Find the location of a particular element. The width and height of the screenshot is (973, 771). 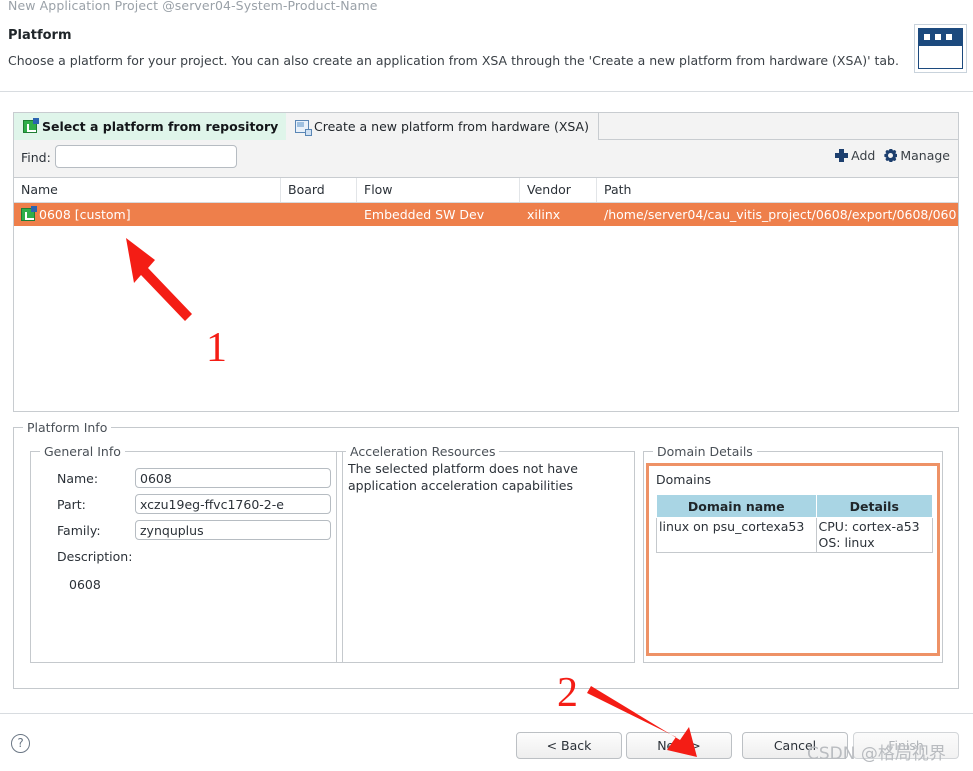

family-label: Family: is located at coordinates (79, 530).